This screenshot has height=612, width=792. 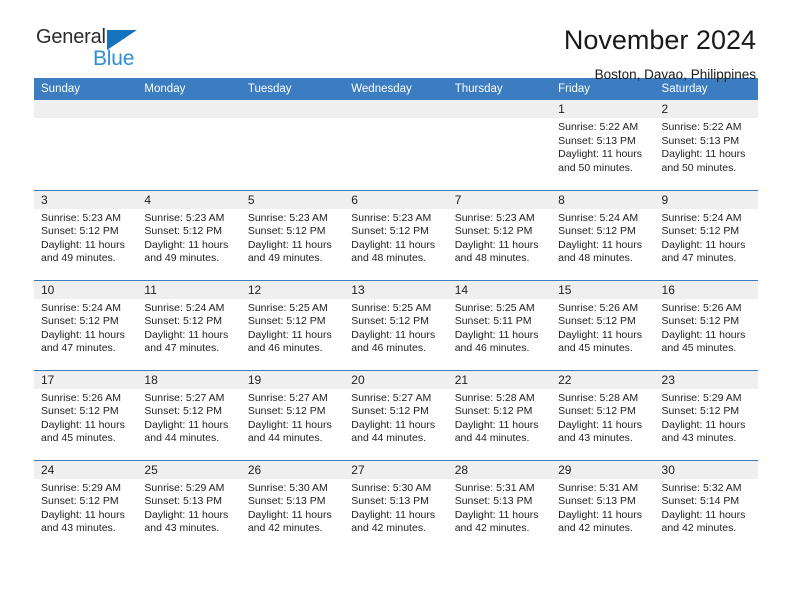 What do you see at coordinates (706, 289) in the screenshot?
I see `day-number: 16` at bounding box center [706, 289].